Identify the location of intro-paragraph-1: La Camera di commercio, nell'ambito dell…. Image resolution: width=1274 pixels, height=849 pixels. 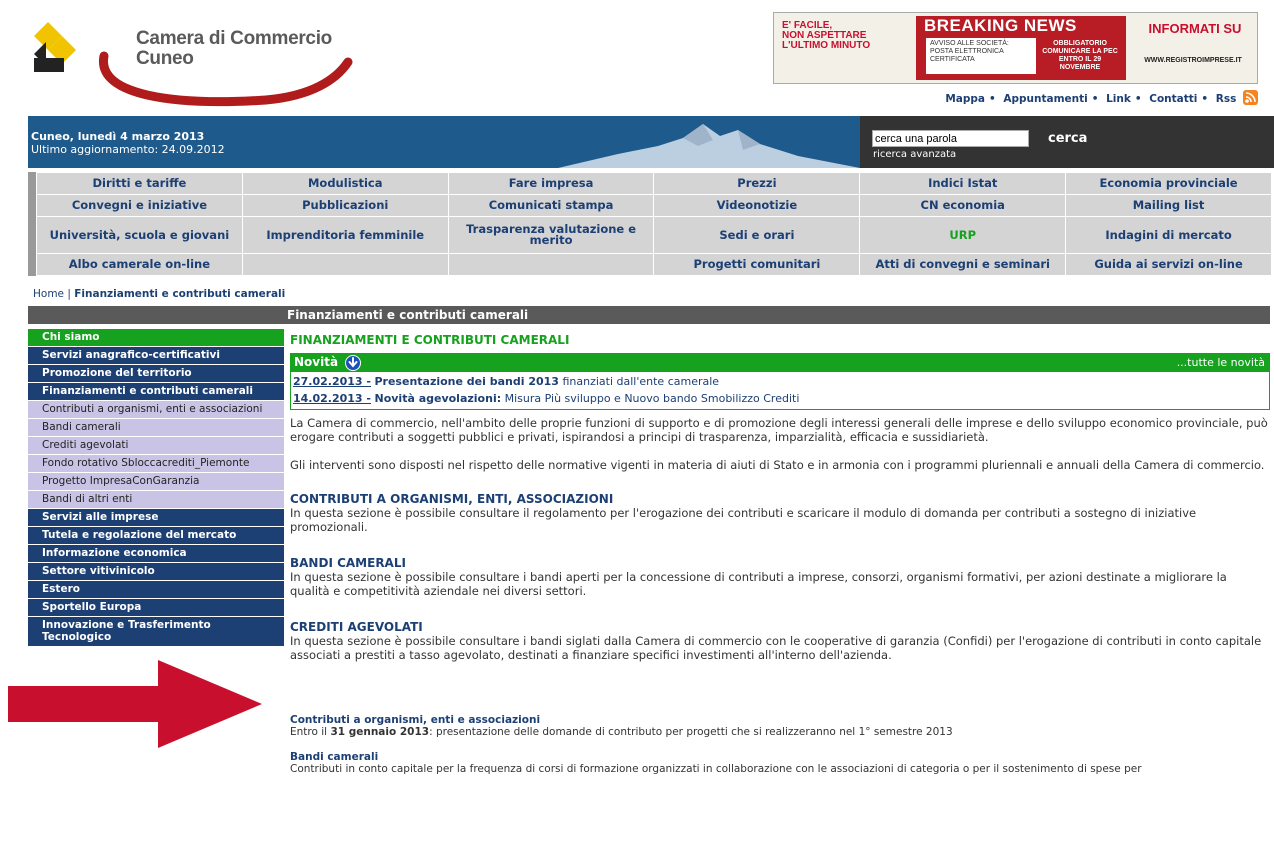
(779, 430).